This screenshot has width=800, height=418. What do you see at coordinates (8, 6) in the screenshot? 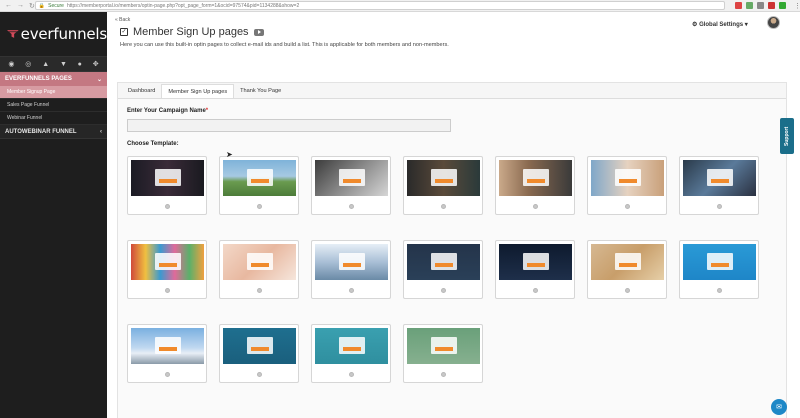
I see `back-arrow-icon: ←` at bounding box center [8, 6].